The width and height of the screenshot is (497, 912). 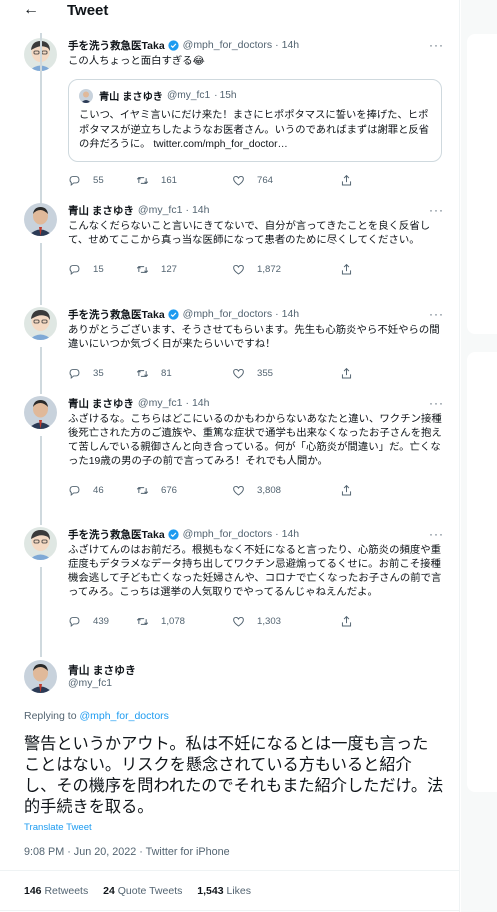 What do you see at coordinates (98, 373) in the screenshot?
I see `reply-count: 35` at bounding box center [98, 373].